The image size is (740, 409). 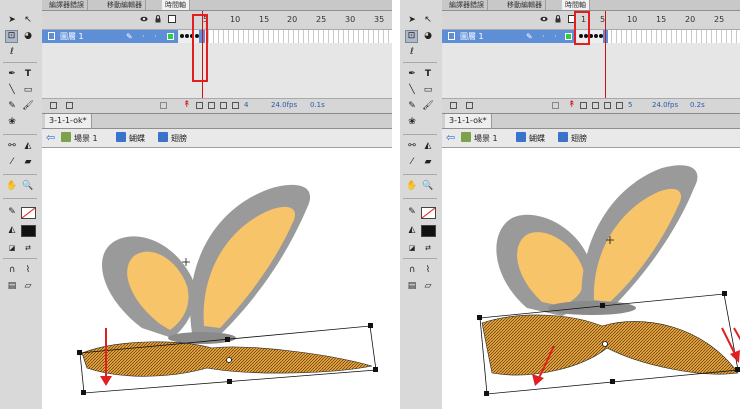 I want to click on new-folder-icon, so click(x=469, y=105).